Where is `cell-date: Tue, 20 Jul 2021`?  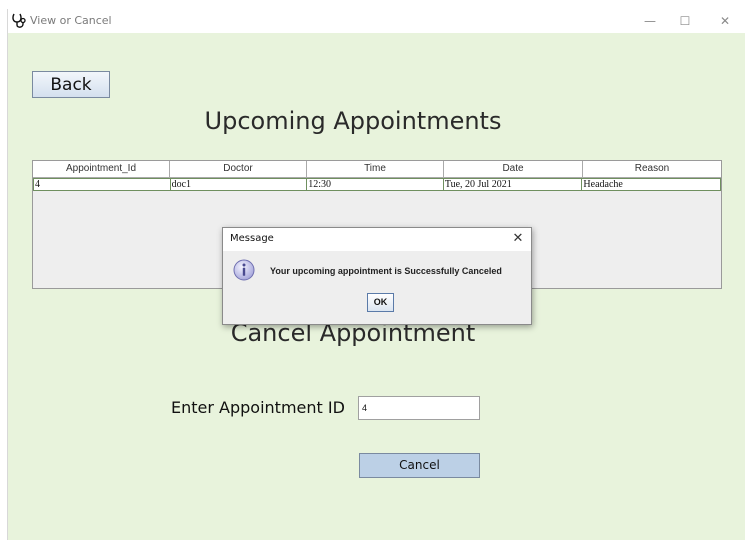 cell-date: Tue, 20 Jul 2021 is located at coordinates (513, 184).